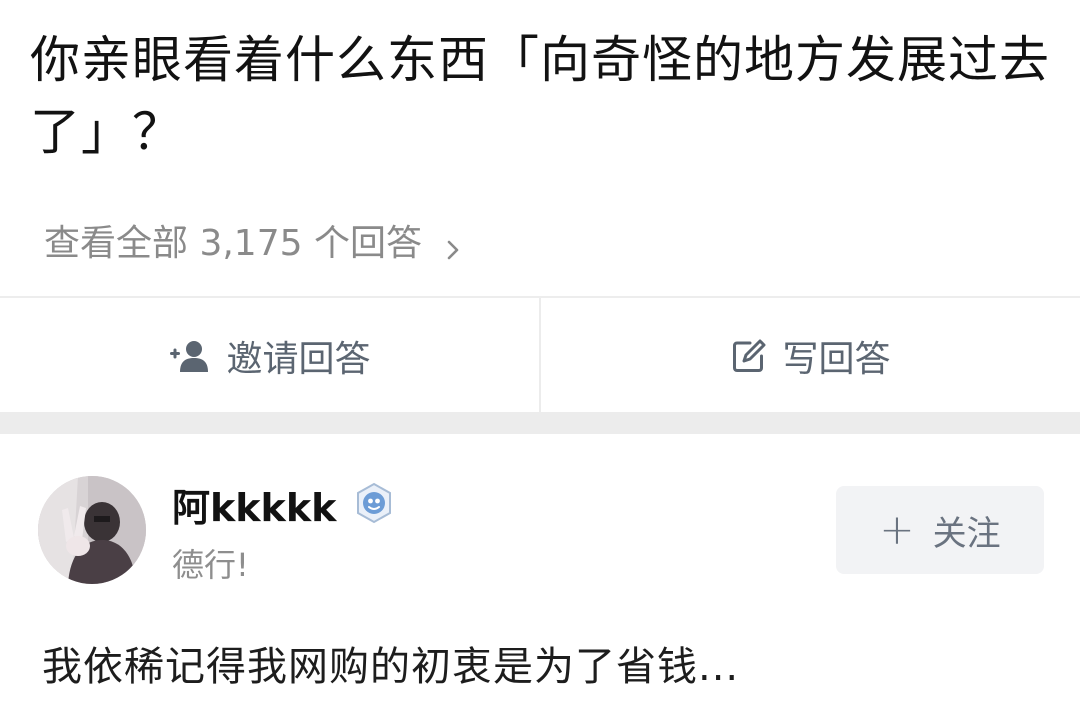 Image resolution: width=1080 pixels, height=725 pixels. I want to click on invite-answer-label: 邀请回答, so click(298, 359).